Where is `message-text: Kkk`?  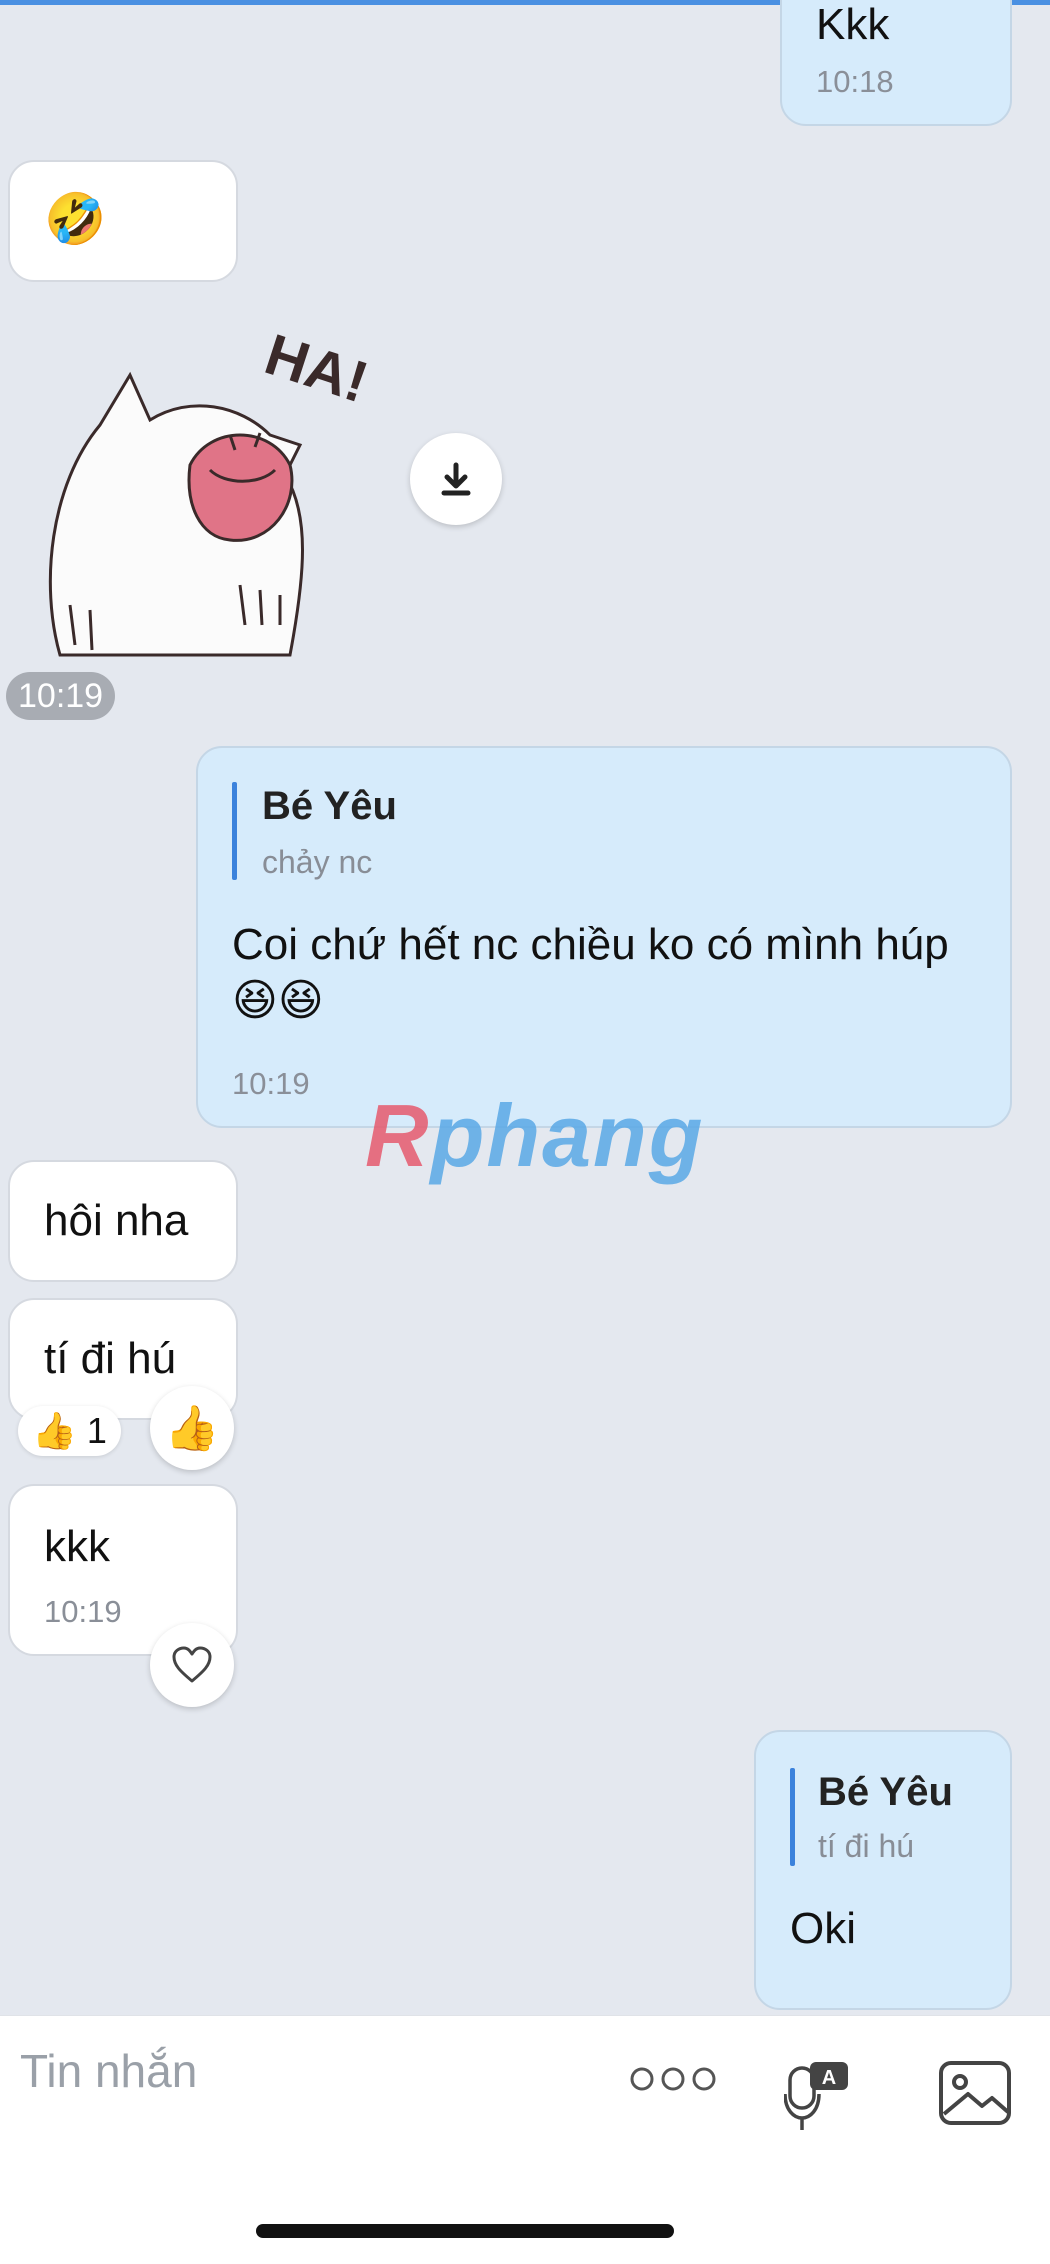
message-text: Kkk is located at coordinates (853, 24).